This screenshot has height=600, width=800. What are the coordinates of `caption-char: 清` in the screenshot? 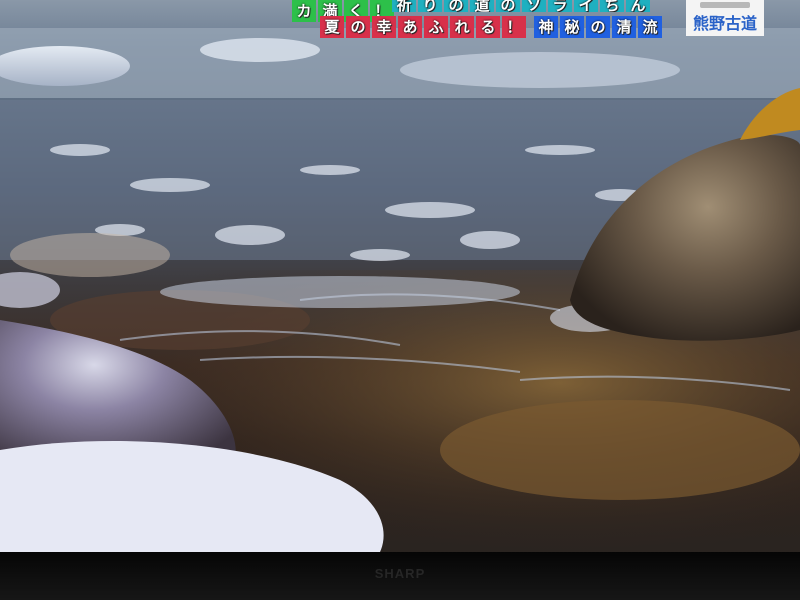 It's located at (624, 27).